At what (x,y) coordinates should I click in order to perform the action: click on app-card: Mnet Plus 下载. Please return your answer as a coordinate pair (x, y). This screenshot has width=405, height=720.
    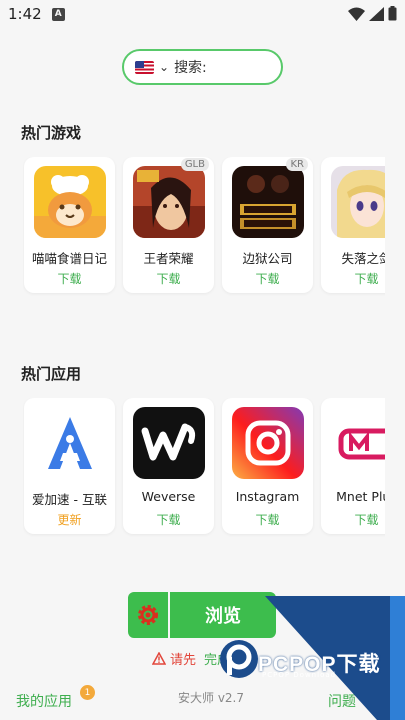
    Looking at the image, I should click on (353, 466).